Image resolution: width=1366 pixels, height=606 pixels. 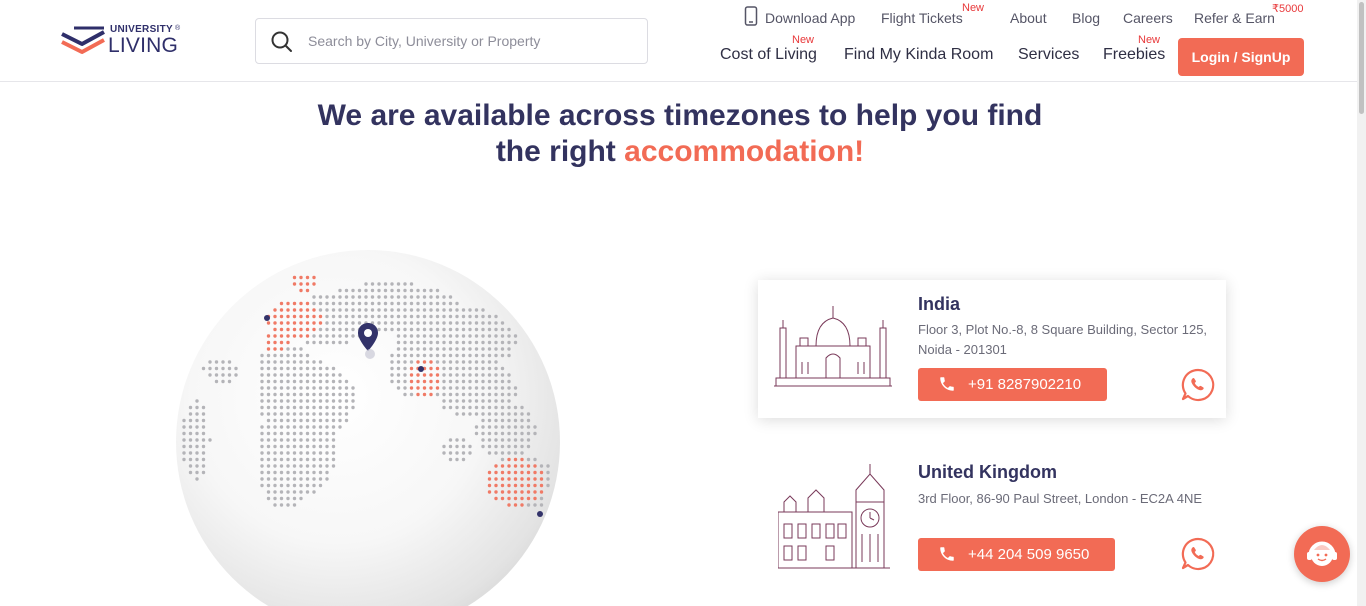 I want to click on services-link: Services, so click(x=1048, y=55).